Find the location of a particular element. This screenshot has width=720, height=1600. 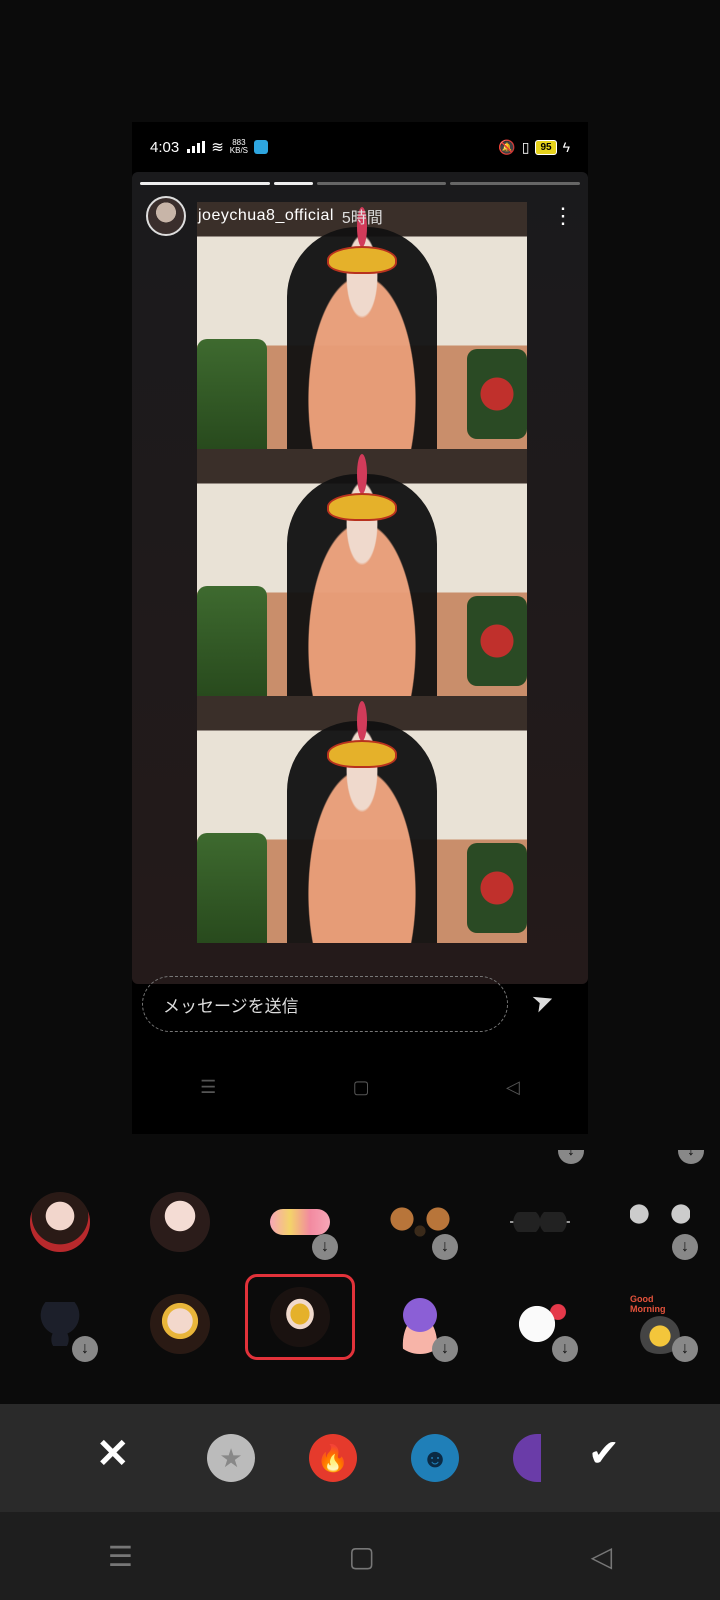

menu-icon: ☰ is located at coordinates (208, 1086).